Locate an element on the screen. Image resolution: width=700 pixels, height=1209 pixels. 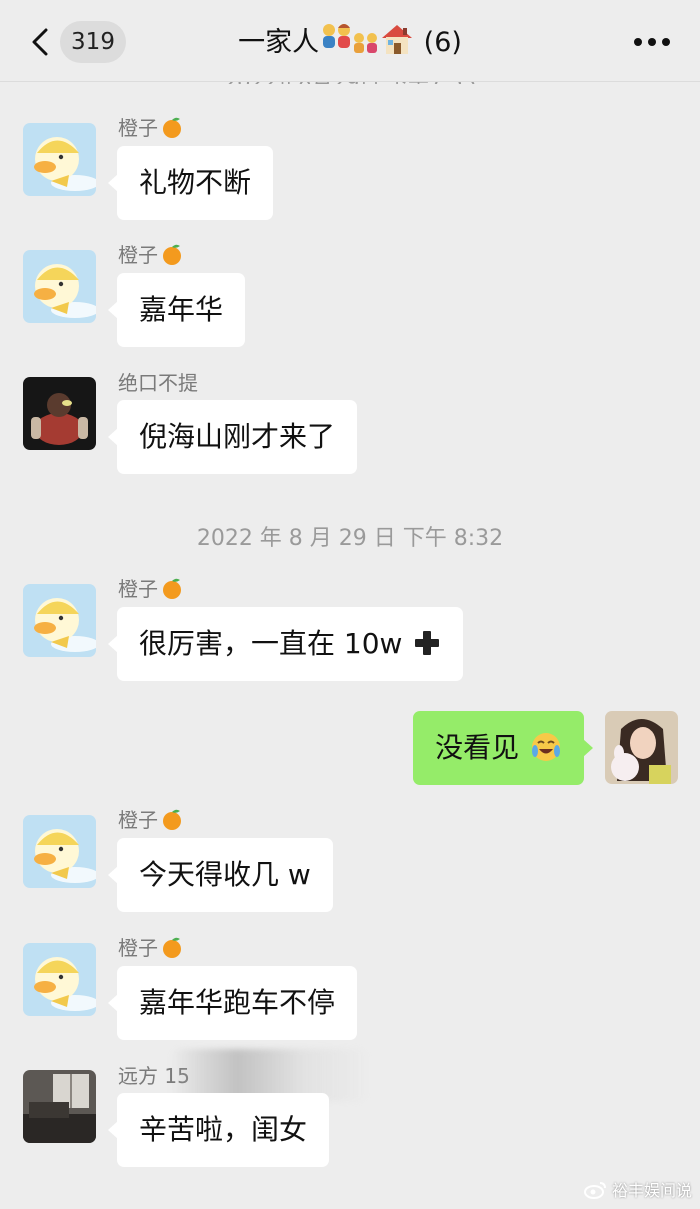
message-bubble: 很厉害，一直在 10w is located at coordinates (285, 644).